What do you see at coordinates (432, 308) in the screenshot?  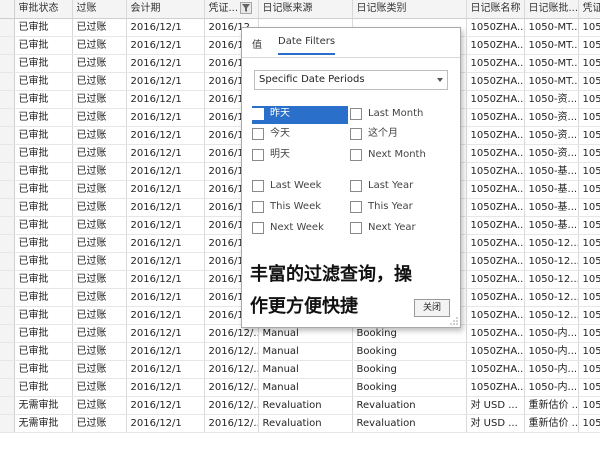 I see `close-button: 关闭` at bounding box center [432, 308].